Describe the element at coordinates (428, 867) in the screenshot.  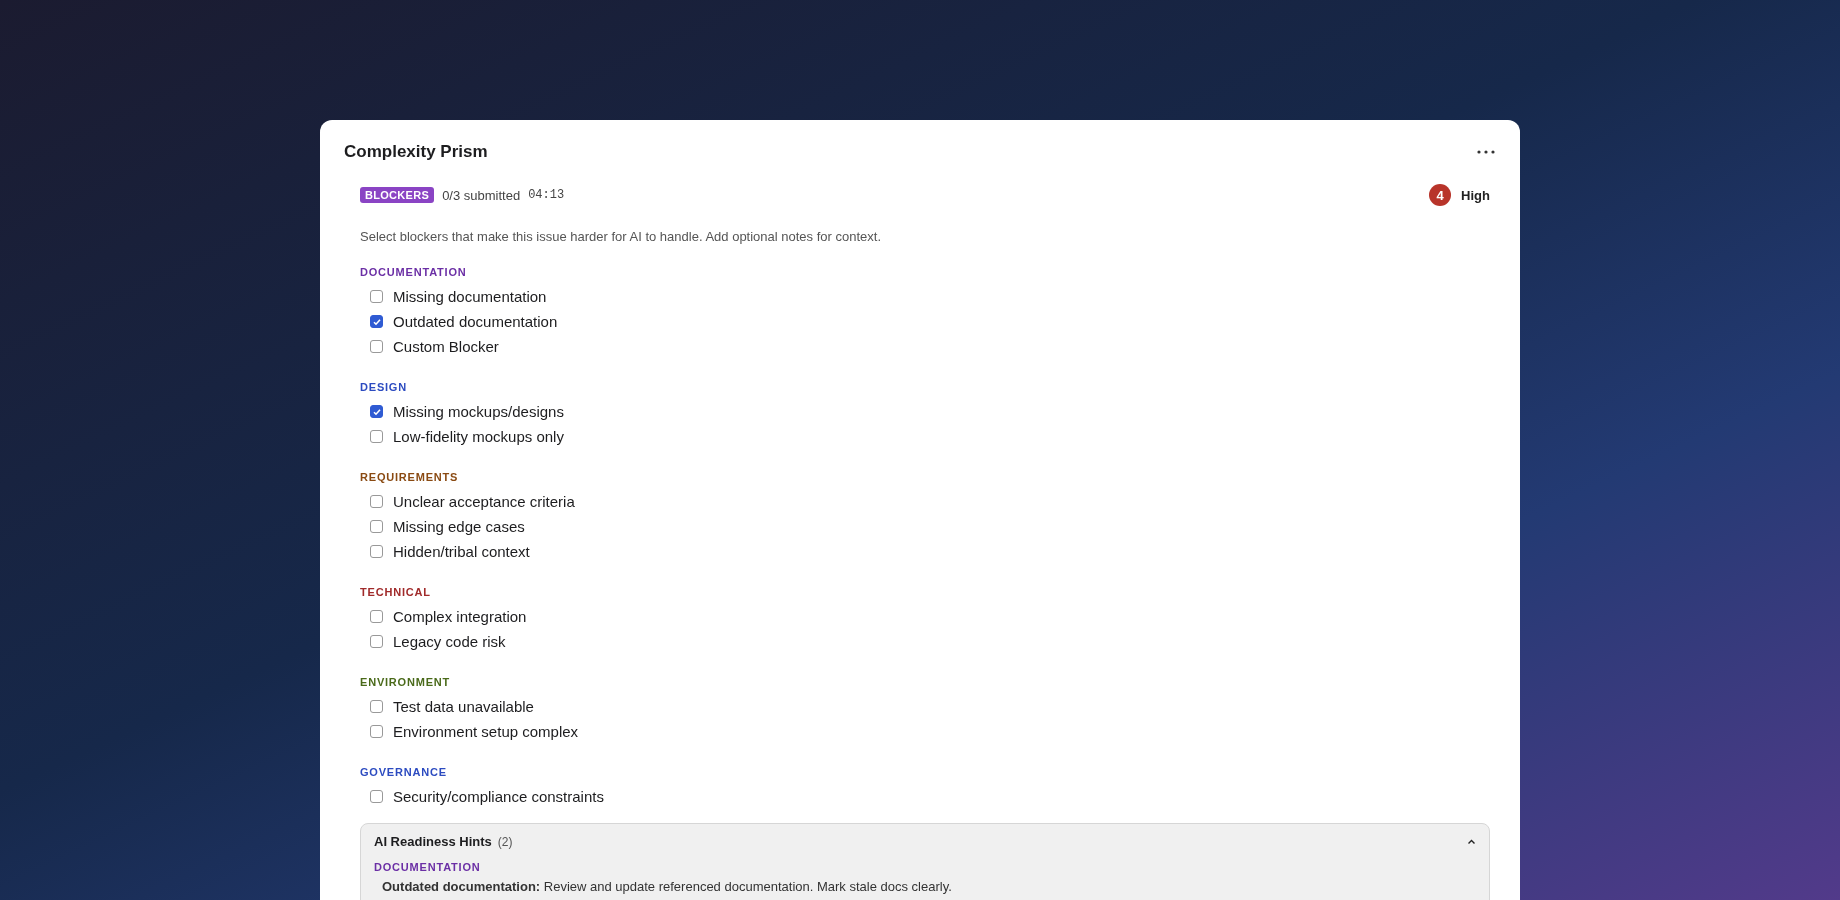
I see `hint-section-title: DOCUMENTATION` at that location.